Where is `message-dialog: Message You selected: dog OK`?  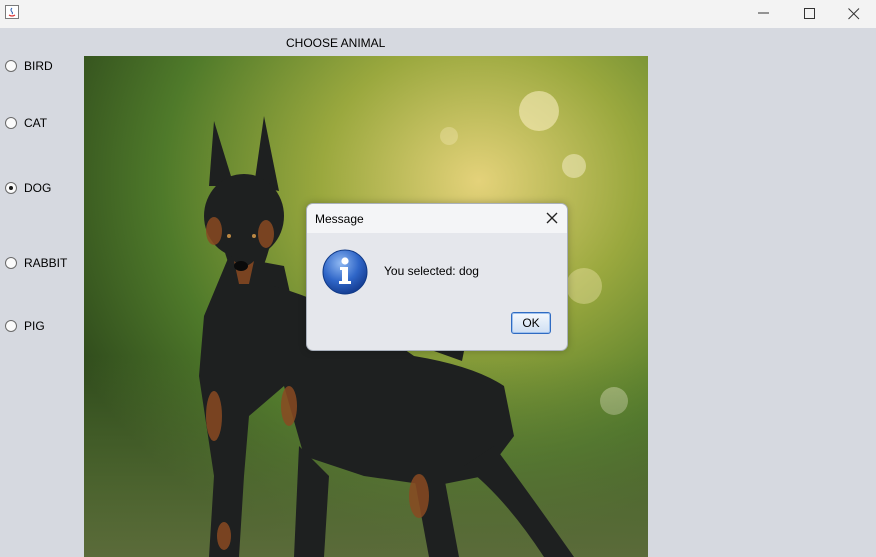
message-dialog: Message You selected: dog OK is located at coordinates (437, 277).